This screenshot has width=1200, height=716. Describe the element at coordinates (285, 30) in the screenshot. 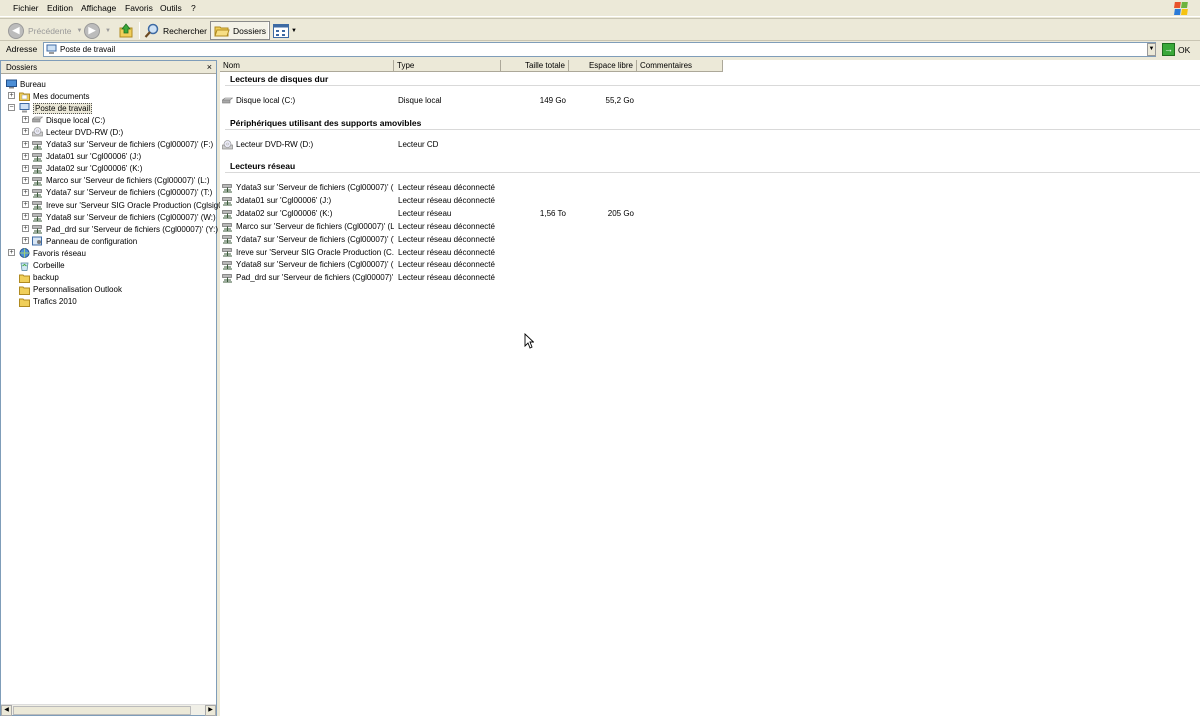

I see `views-button: ▼` at that location.